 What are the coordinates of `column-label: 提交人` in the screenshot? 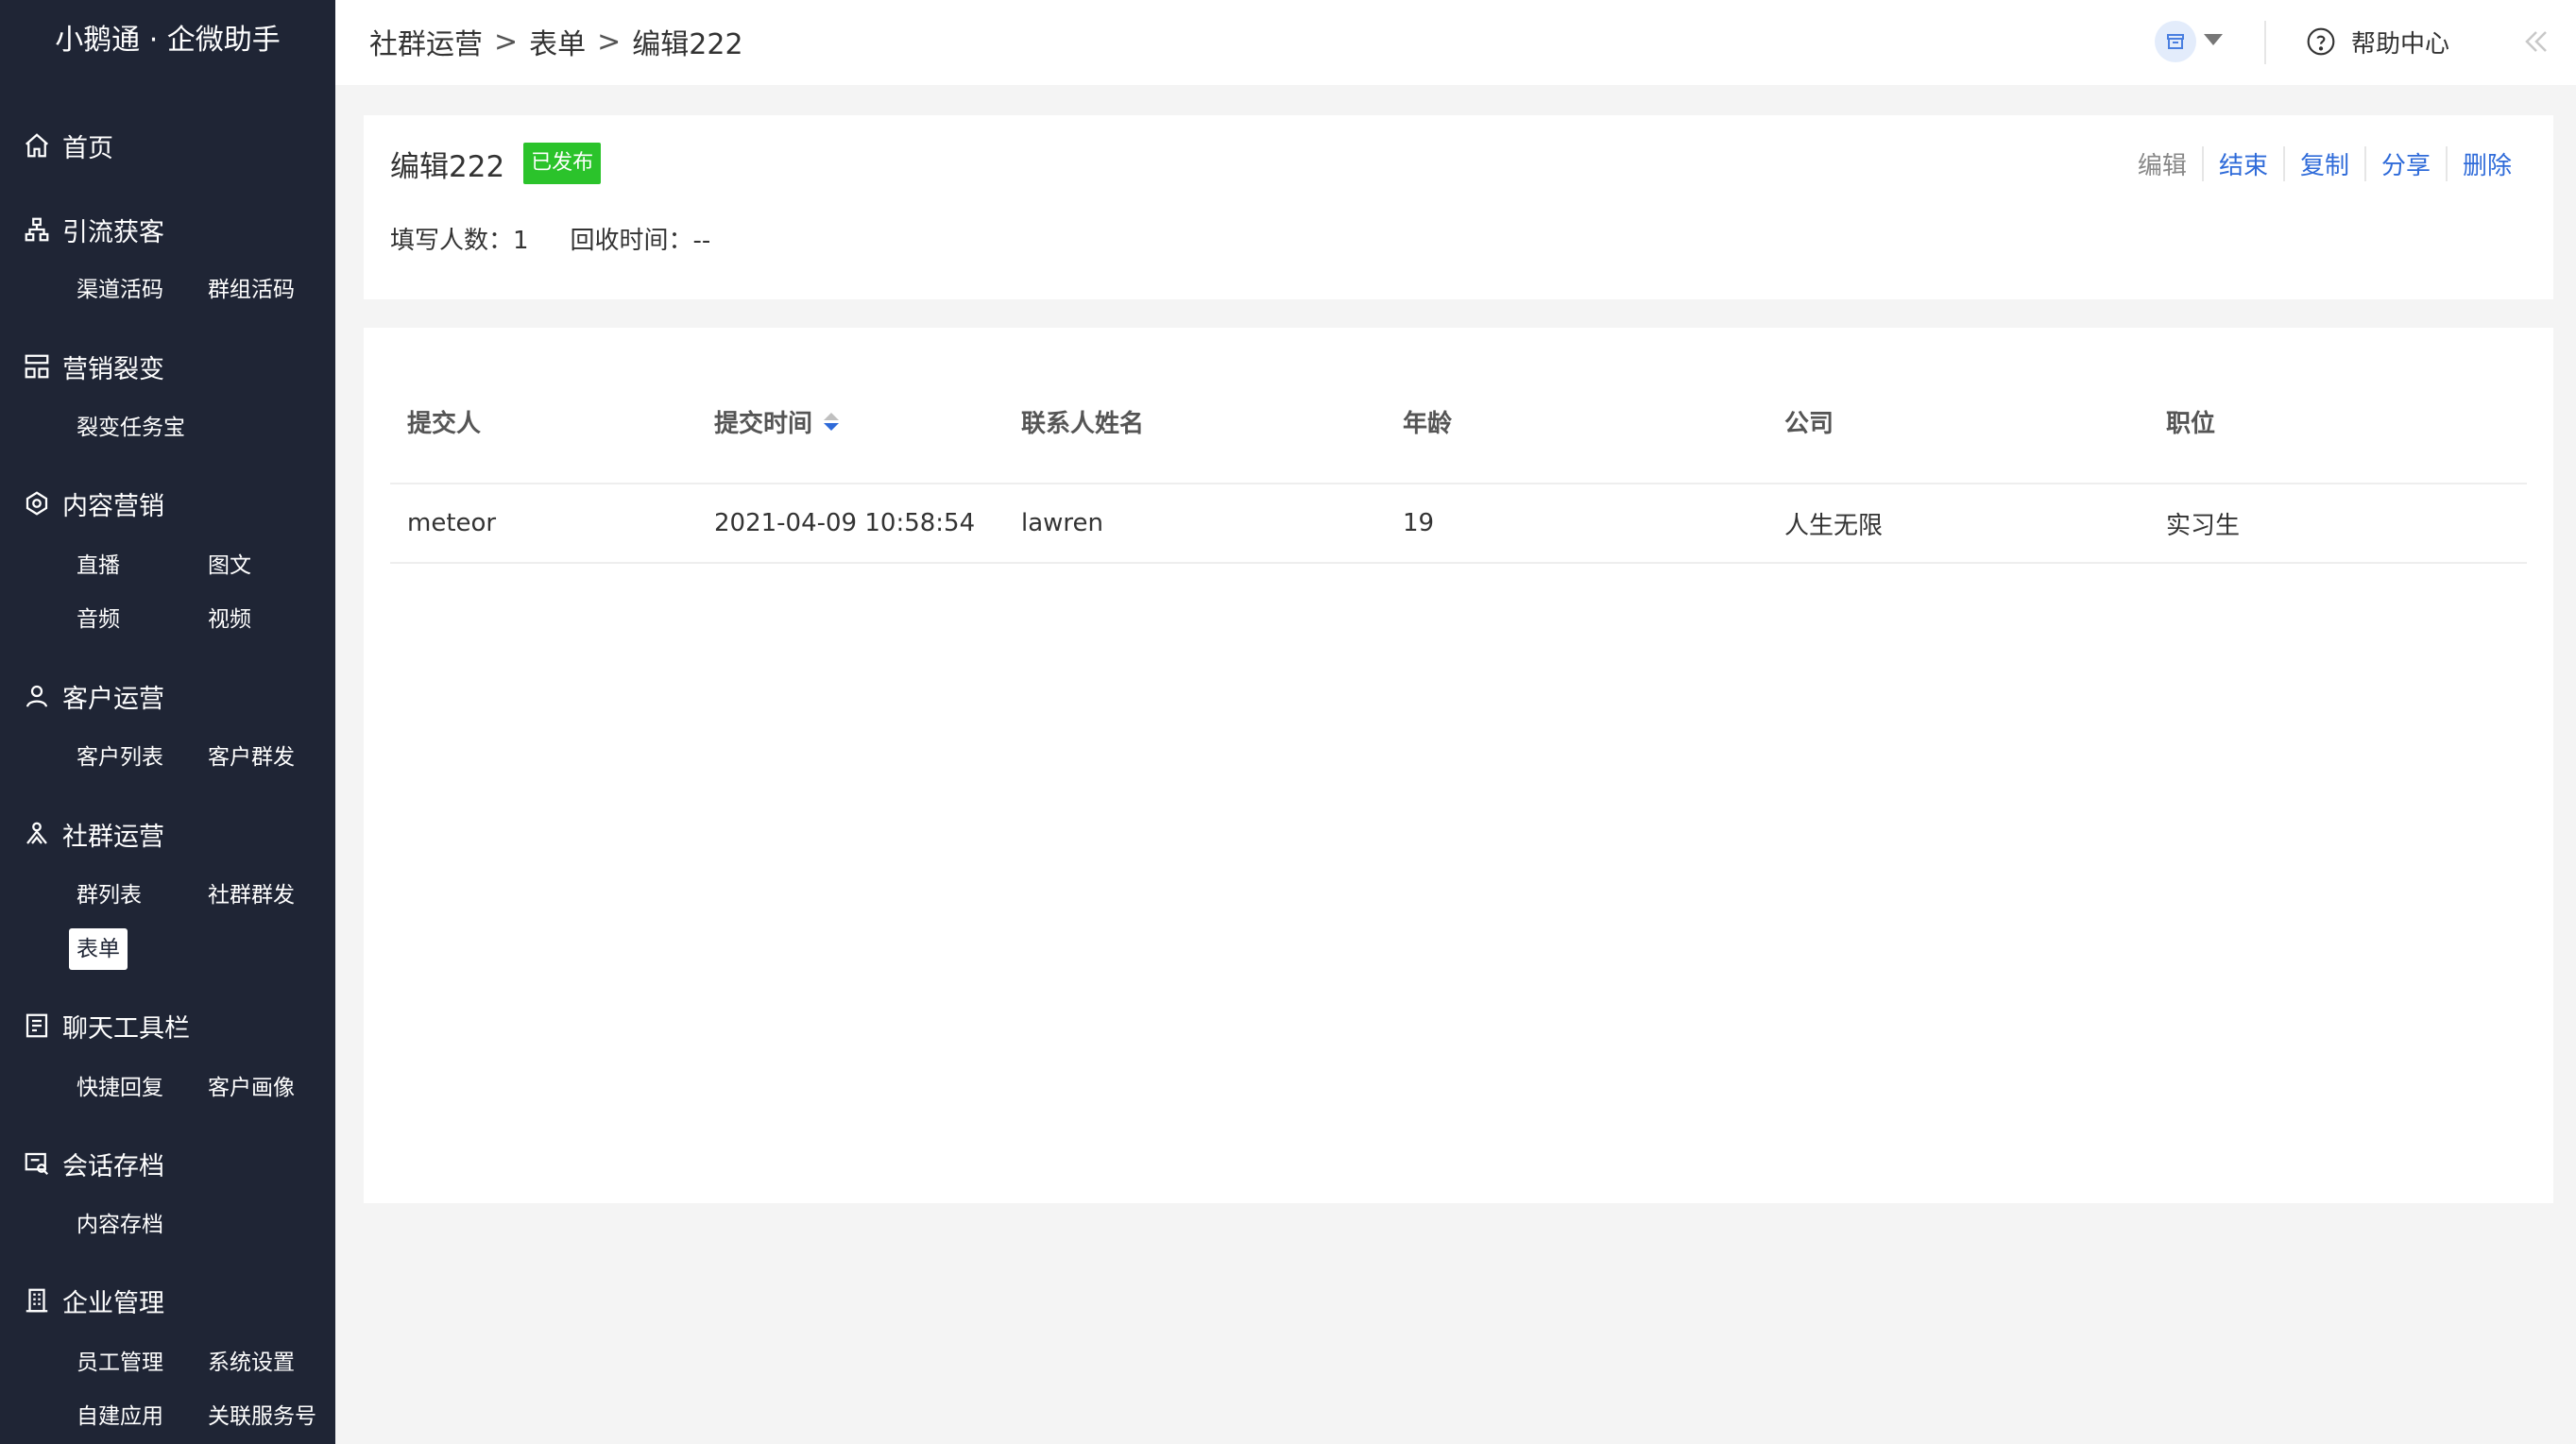 It's located at (445, 424).